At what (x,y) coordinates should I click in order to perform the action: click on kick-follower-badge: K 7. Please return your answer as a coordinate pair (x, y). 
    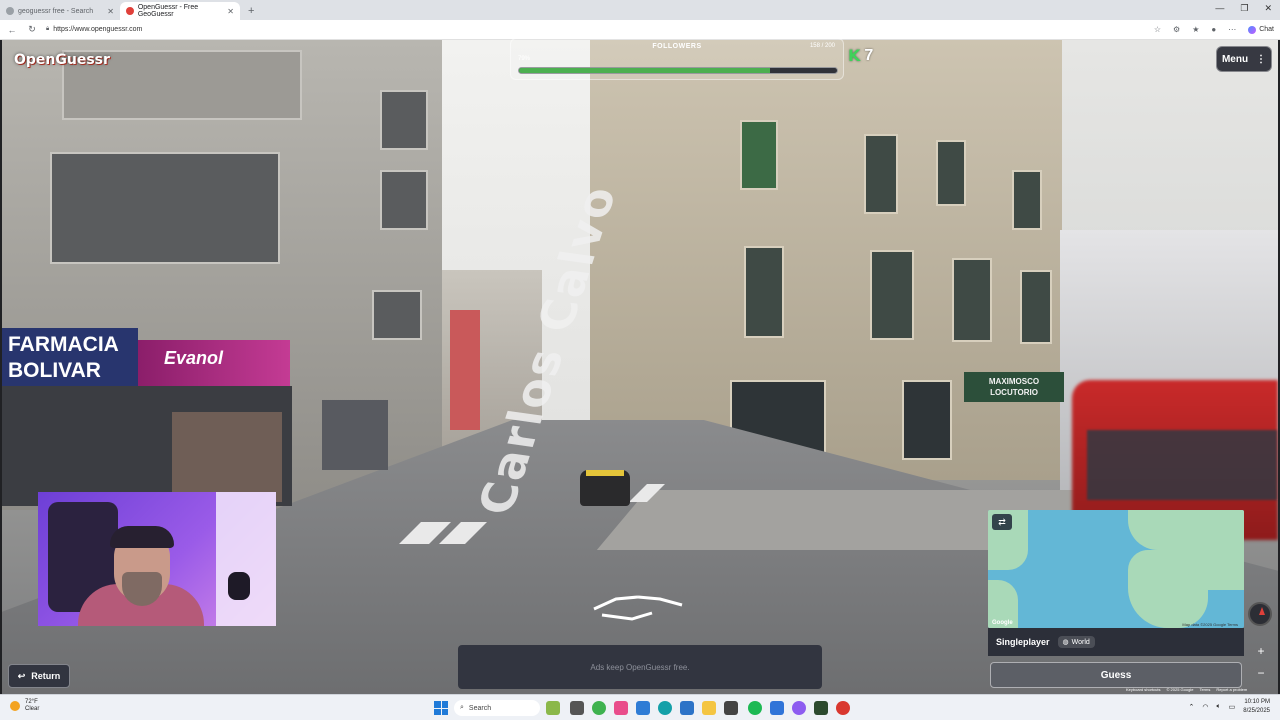
    Looking at the image, I should click on (860, 55).